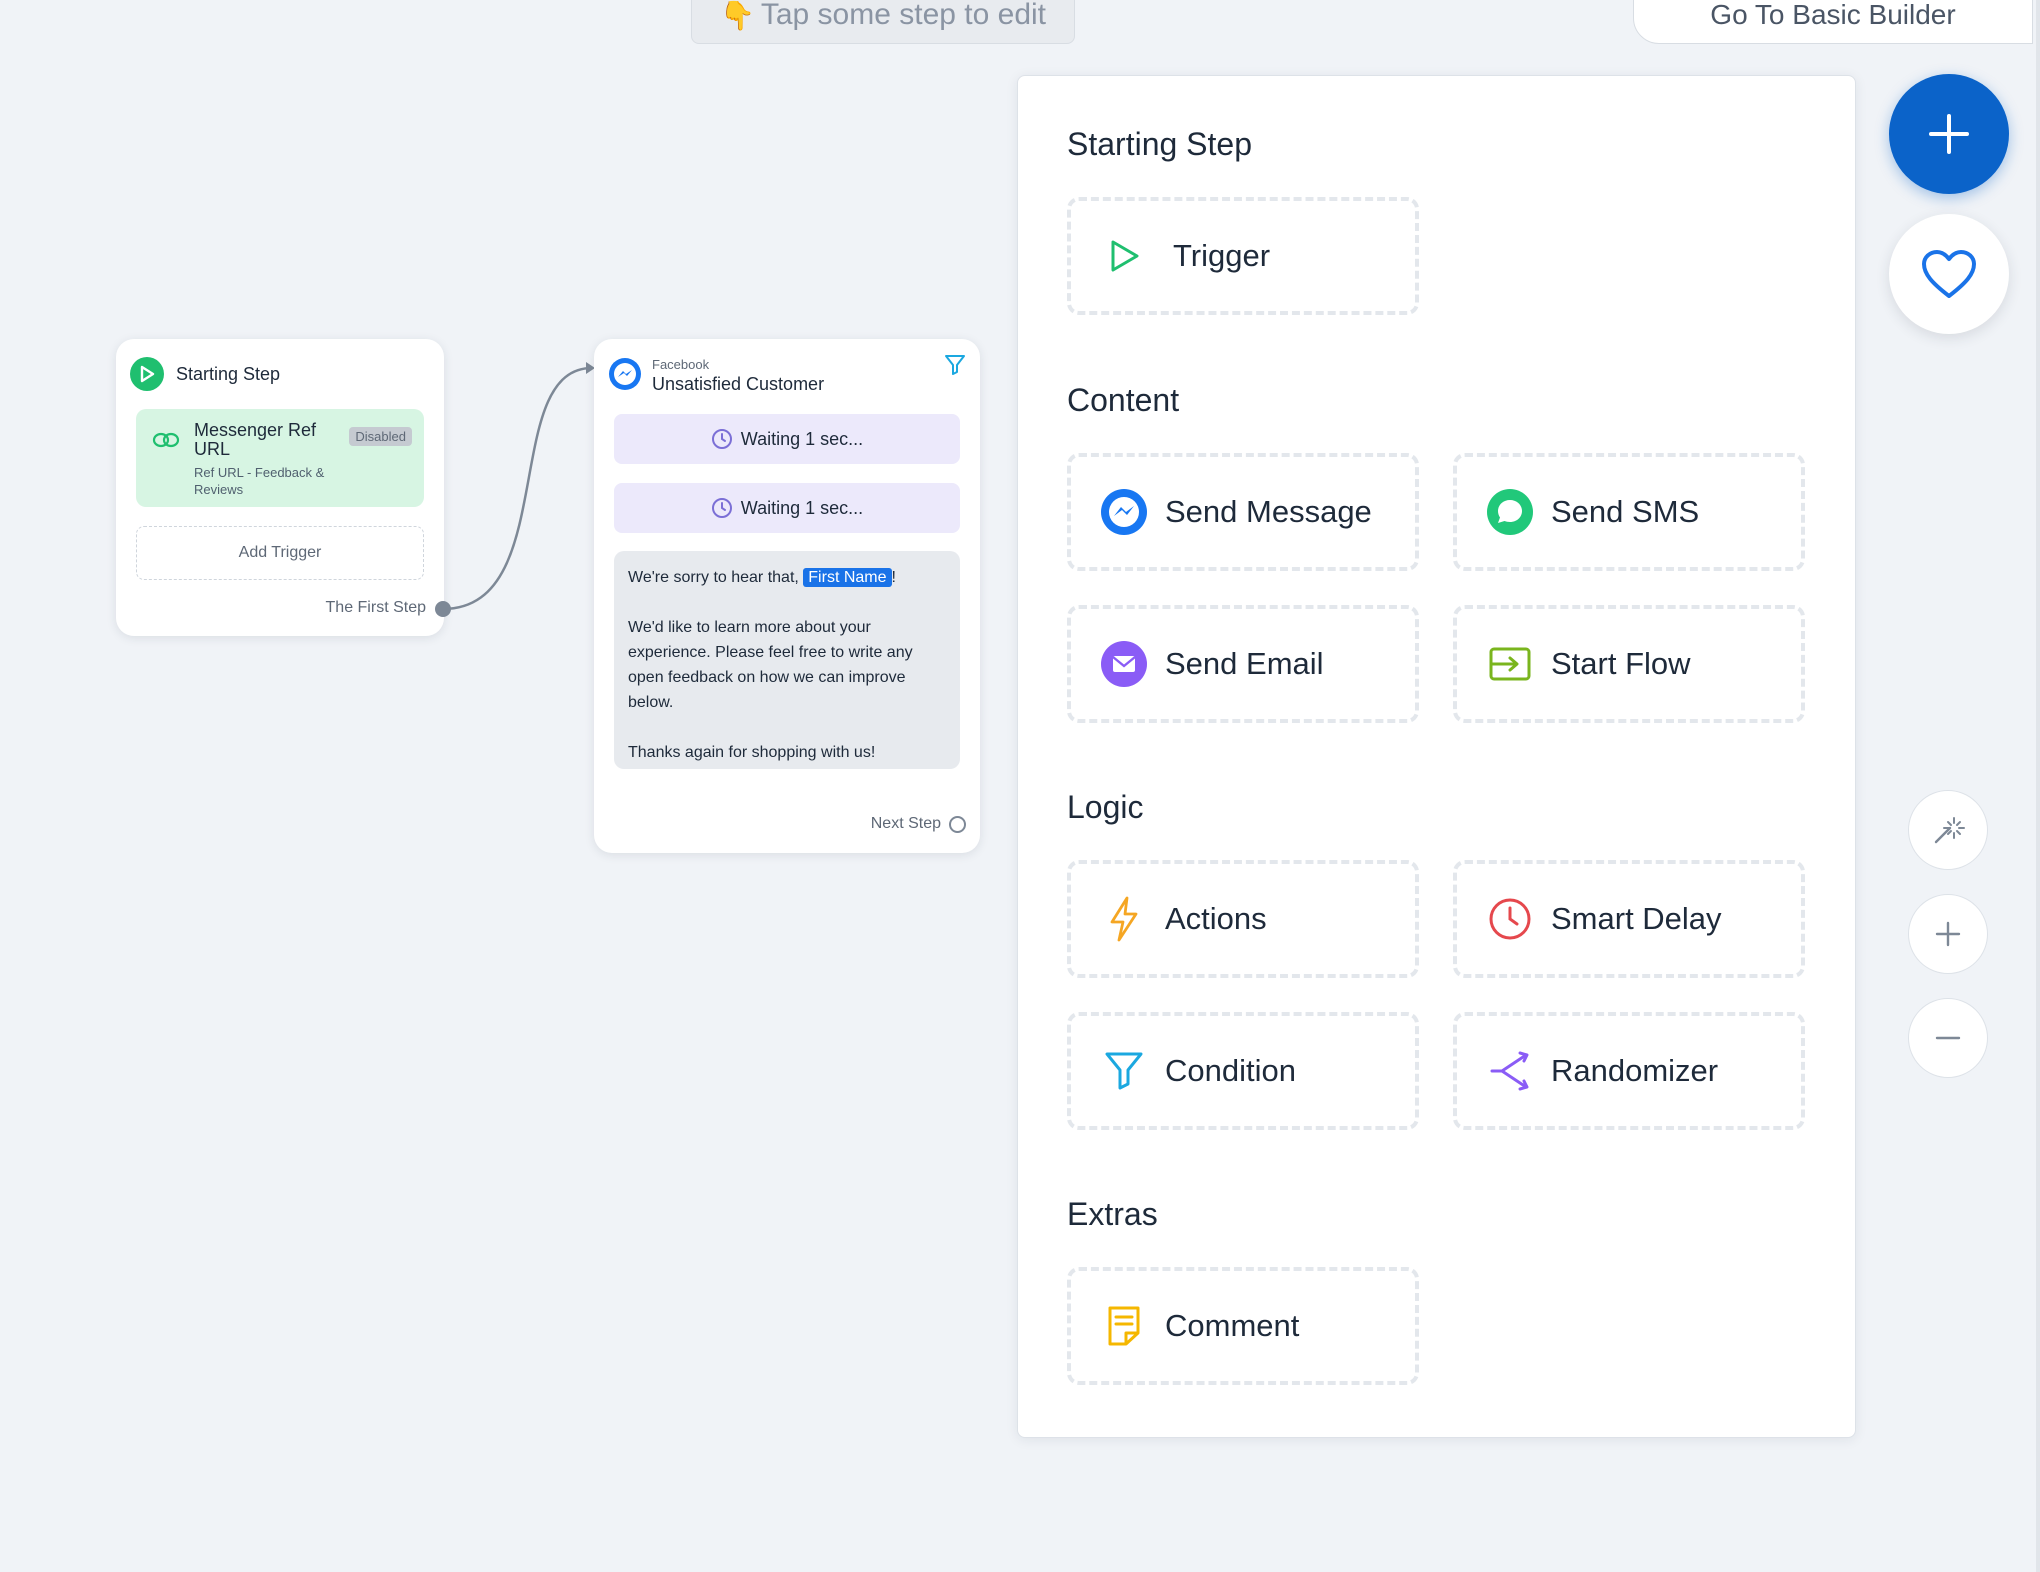  Describe the element at coordinates (1636, 918) in the screenshot. I see `tile-label: Smart Delay` at that location.